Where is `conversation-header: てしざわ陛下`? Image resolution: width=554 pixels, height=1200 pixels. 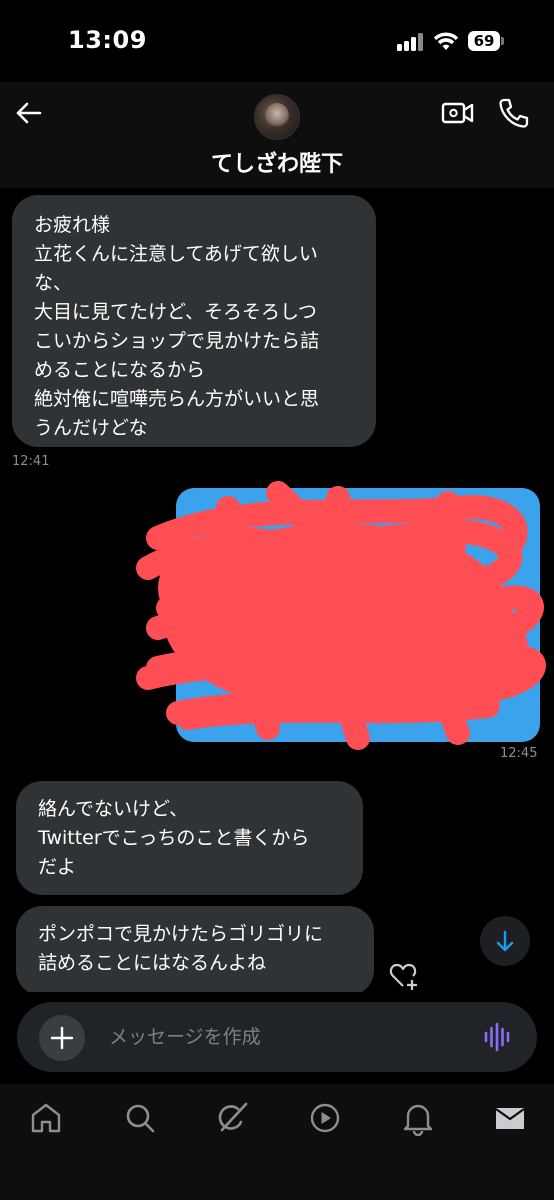 conversation-header: てしざわ陛下 is located at coordinates (277, 135).